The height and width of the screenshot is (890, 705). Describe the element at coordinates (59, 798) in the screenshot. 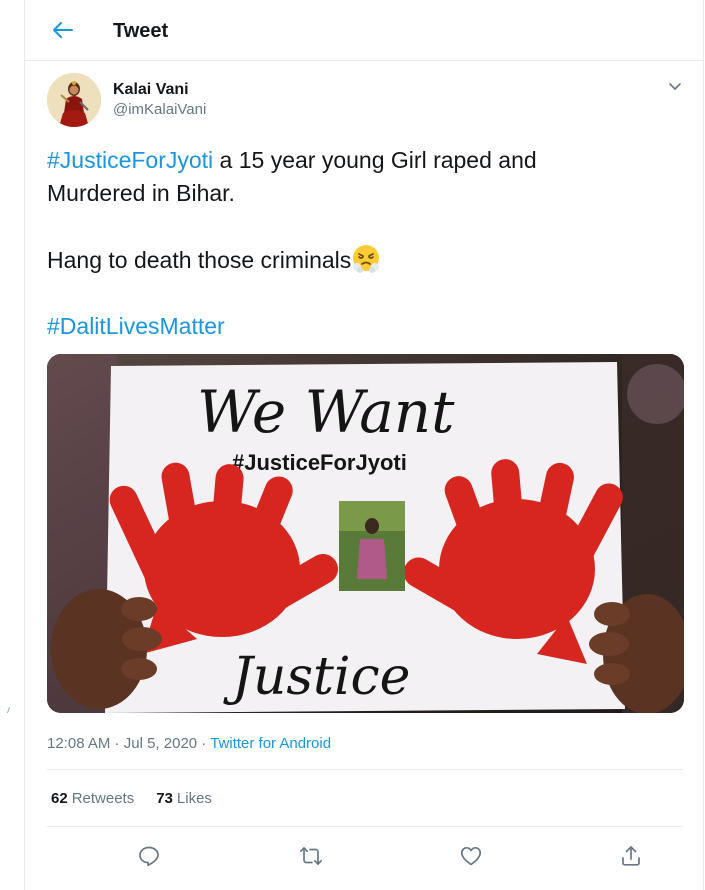

I see `retweets-count: 62` at that location.